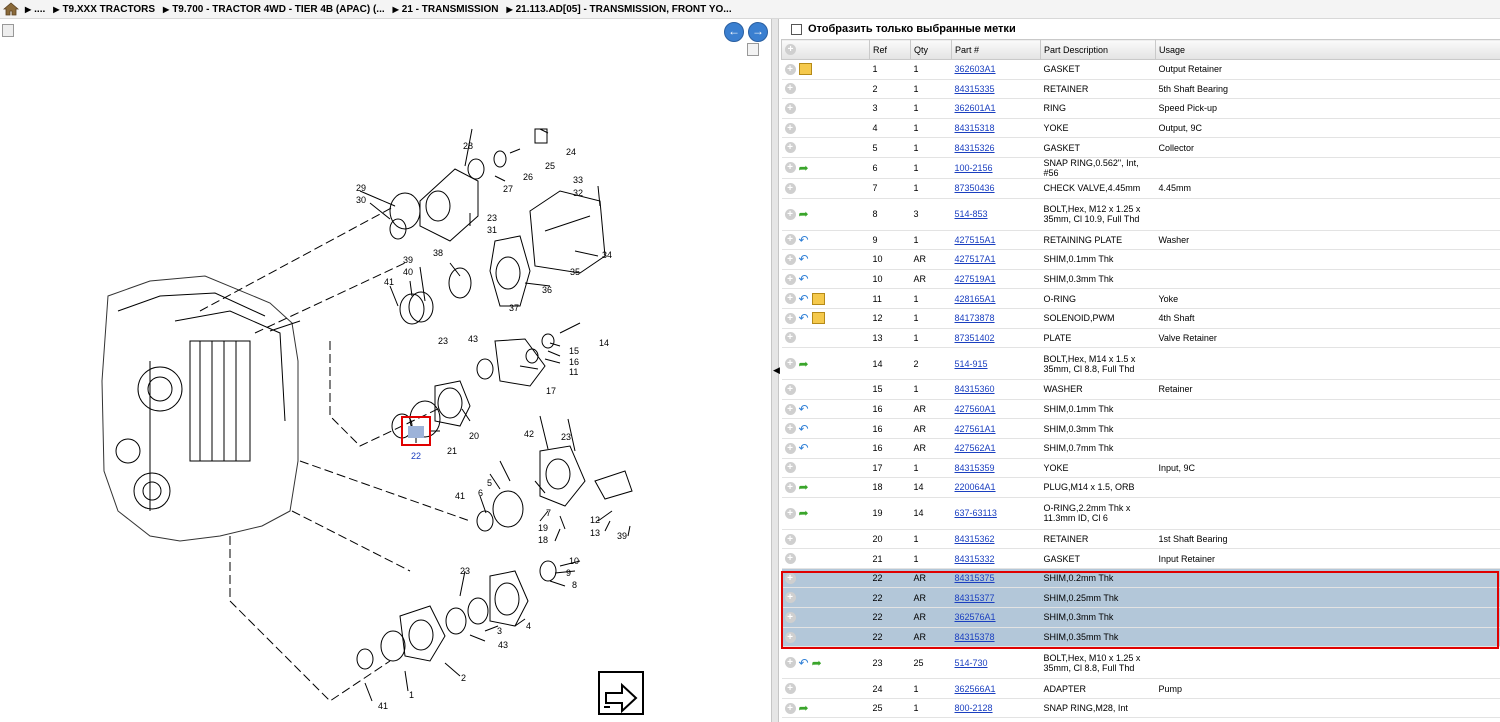  Describe the element at coordinates (1140, 539) in the screenshot. I see `table-row: +20 1 84315362 RETAINER 1st Shaft Bearing` at that location.